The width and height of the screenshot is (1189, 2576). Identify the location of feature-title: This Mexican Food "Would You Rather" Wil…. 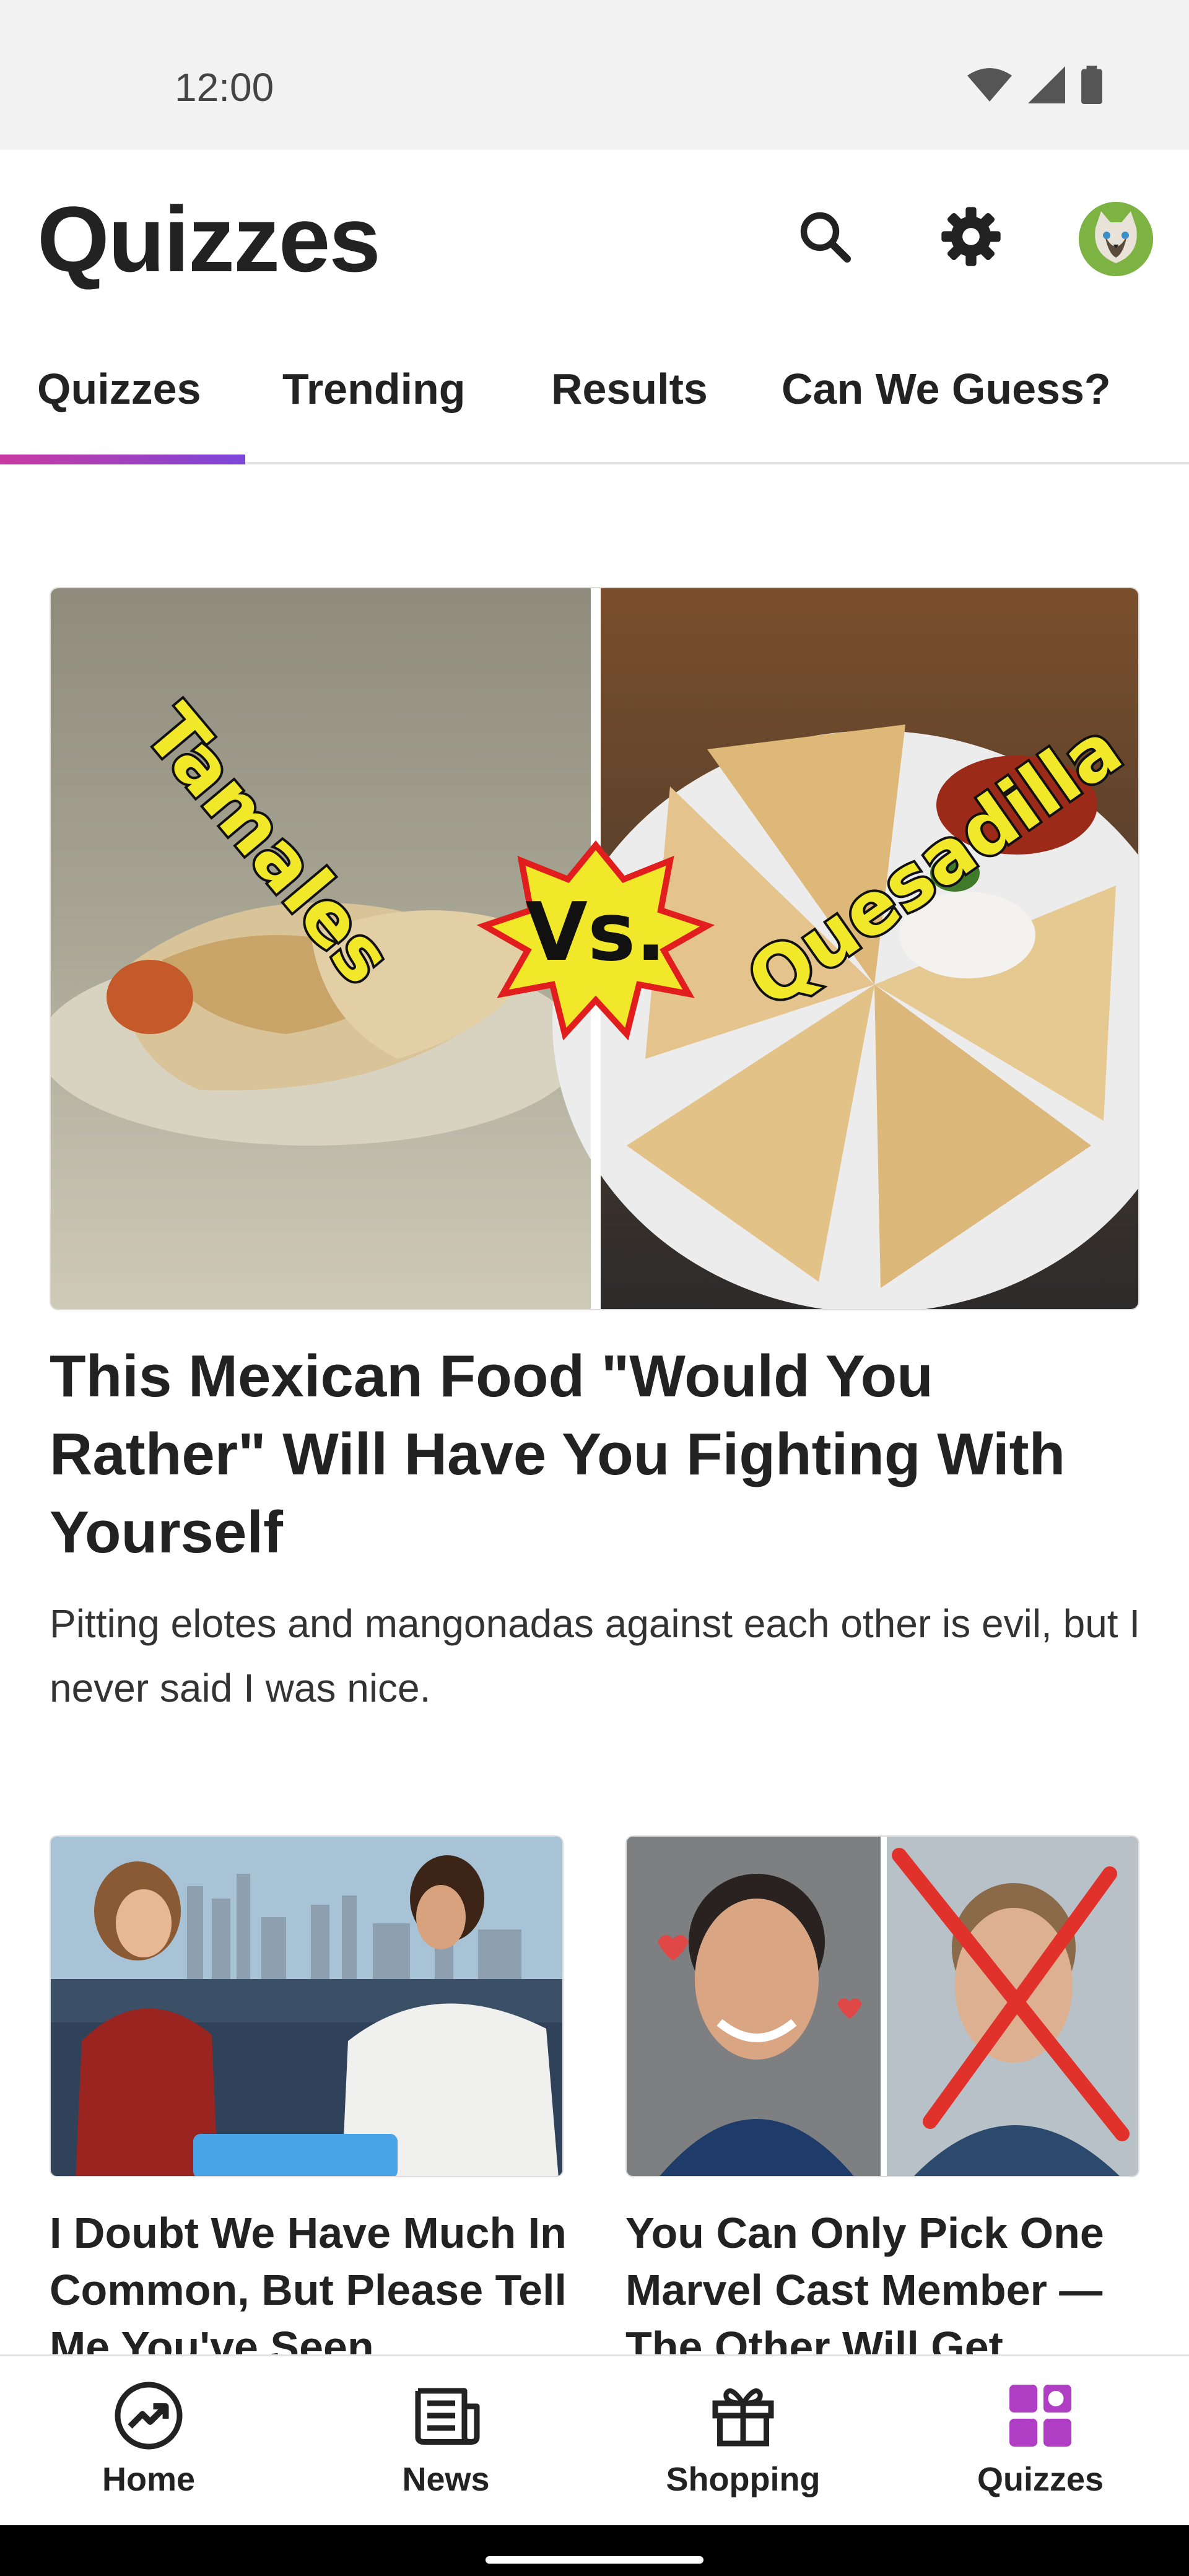
(594, 1455).